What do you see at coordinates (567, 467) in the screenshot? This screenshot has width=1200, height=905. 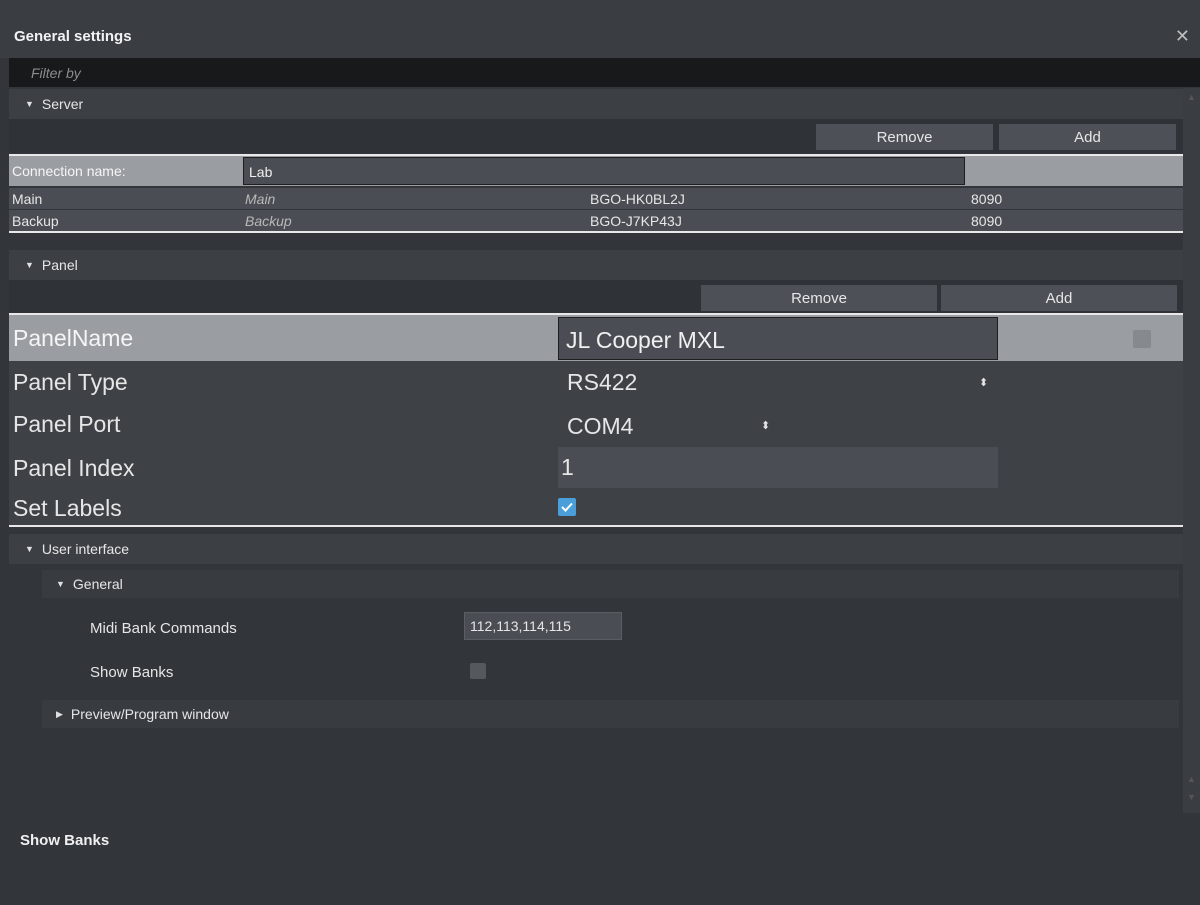 I see `panel-index-value: 1` at bounding box center [567, 467].